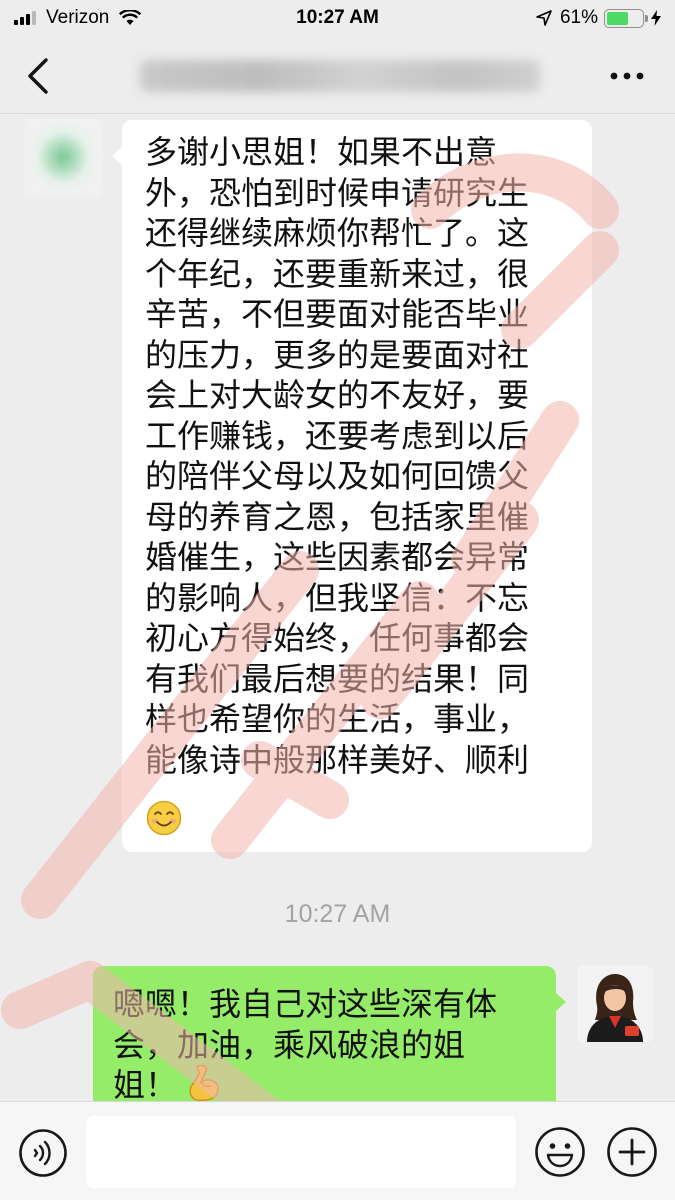 This screenshot has height=1200, width=675. Describe the element at coordinates (578, 17) in the screenshot. I see `battery-percent: 61%` at that location.